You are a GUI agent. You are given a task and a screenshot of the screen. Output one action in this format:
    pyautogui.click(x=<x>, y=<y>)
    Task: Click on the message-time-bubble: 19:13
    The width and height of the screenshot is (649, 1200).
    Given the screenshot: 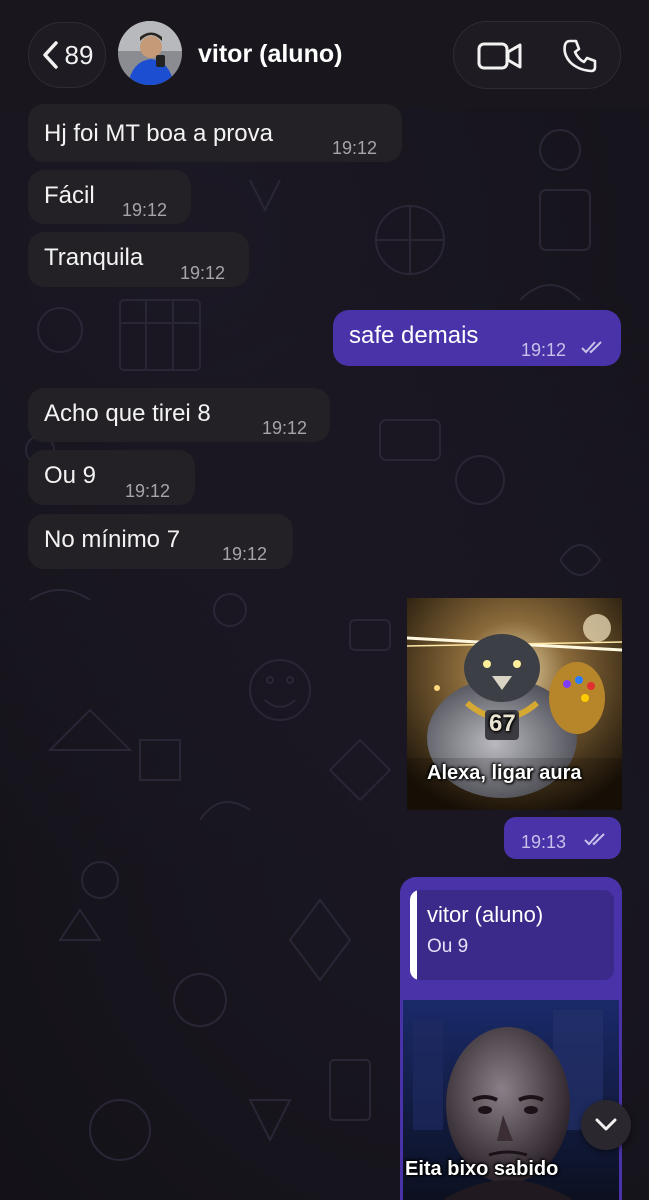 What is the action you would take?
    pyautogui.click(x=562, y=838)
    